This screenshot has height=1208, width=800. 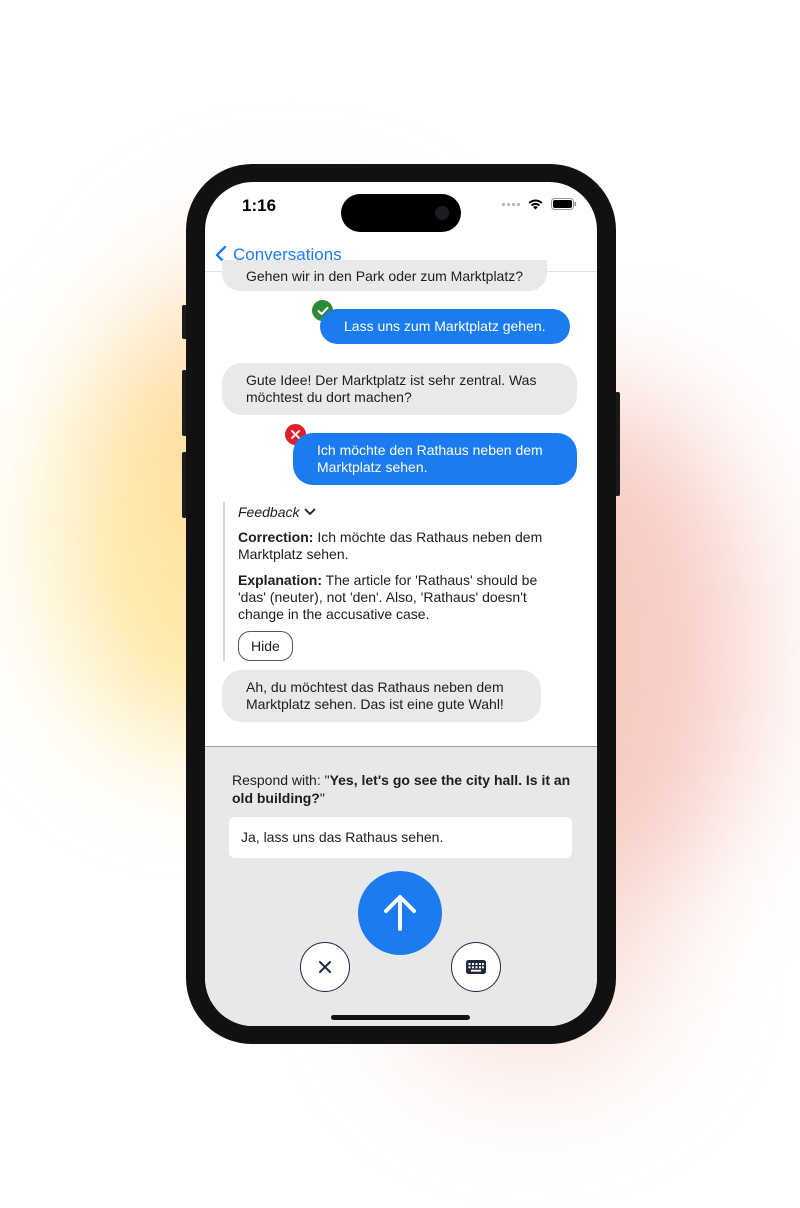 I want to click on feedback-toggle: Feedback, so click(x=400, y=512).